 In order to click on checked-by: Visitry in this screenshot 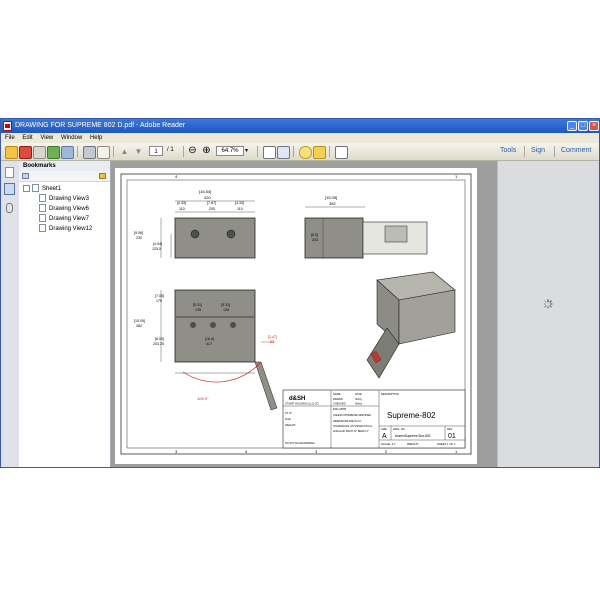, I will do `click(359, 404)`.